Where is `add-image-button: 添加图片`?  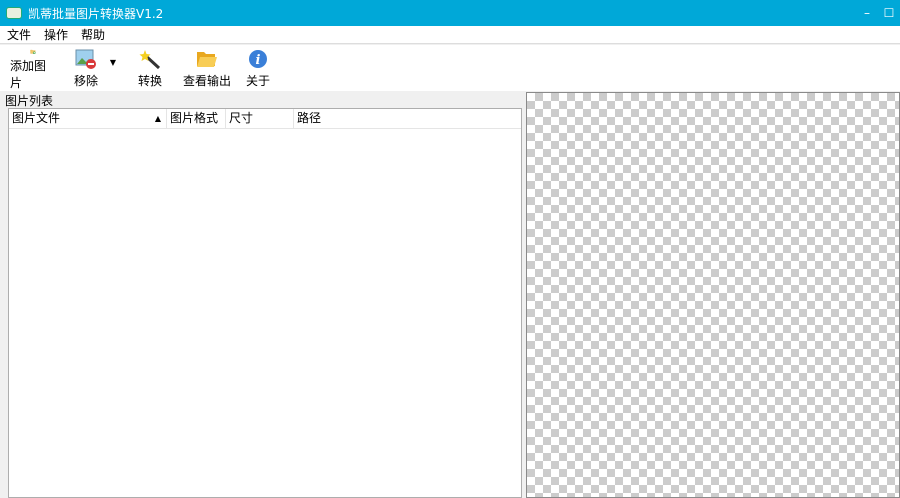
add-image-button: 添加图片 is located at coordinates (33, 68).